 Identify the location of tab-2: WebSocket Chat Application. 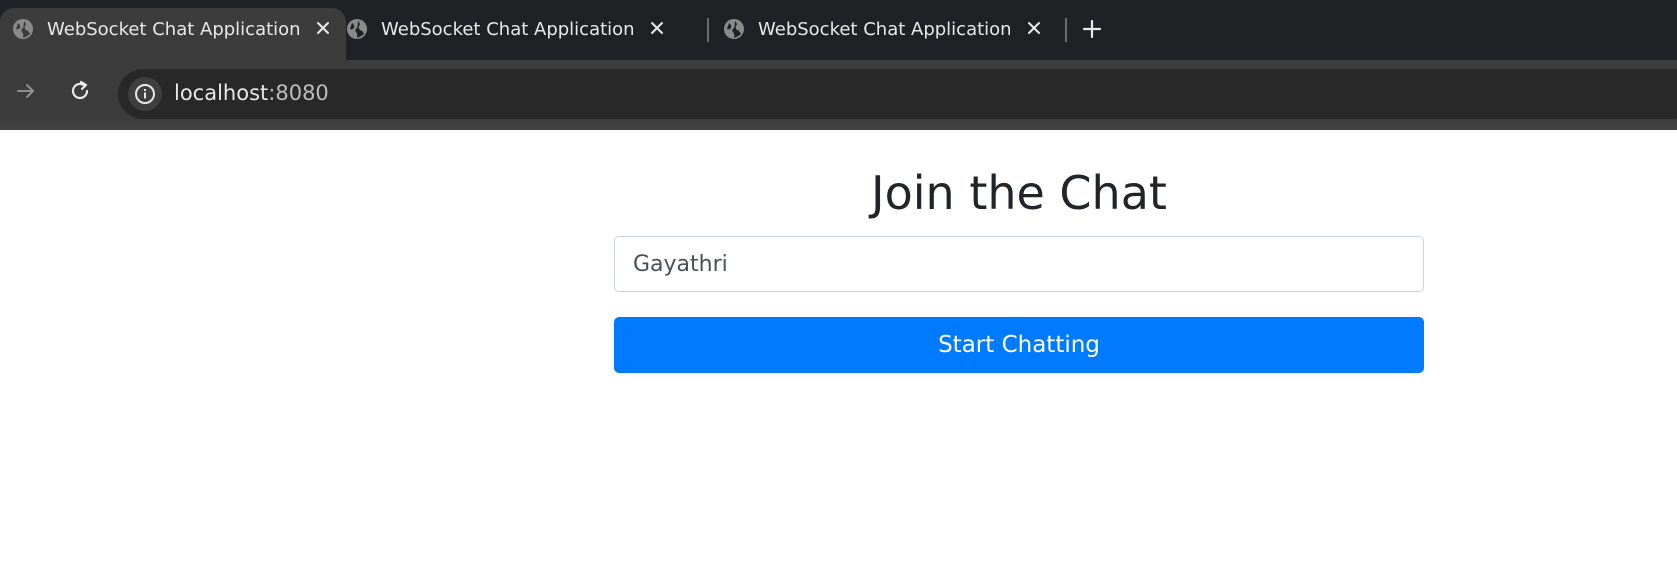
(507, 34).